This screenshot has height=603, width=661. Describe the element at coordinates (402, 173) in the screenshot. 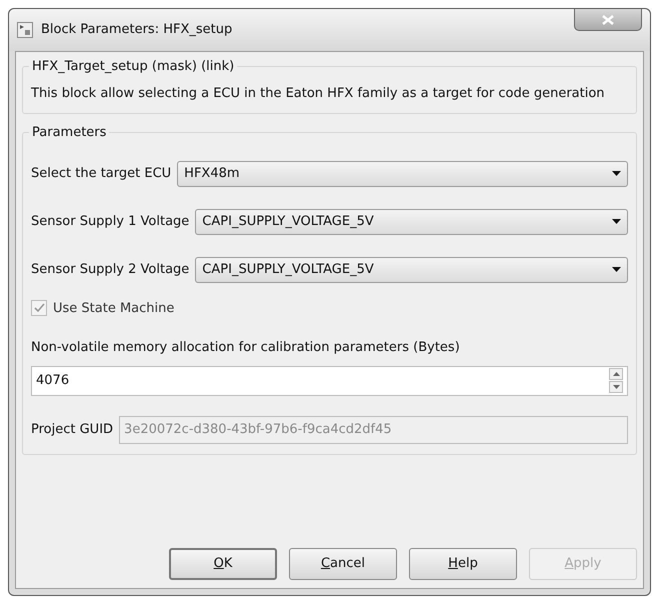

I see `dropdown: HFX48m` at that location.